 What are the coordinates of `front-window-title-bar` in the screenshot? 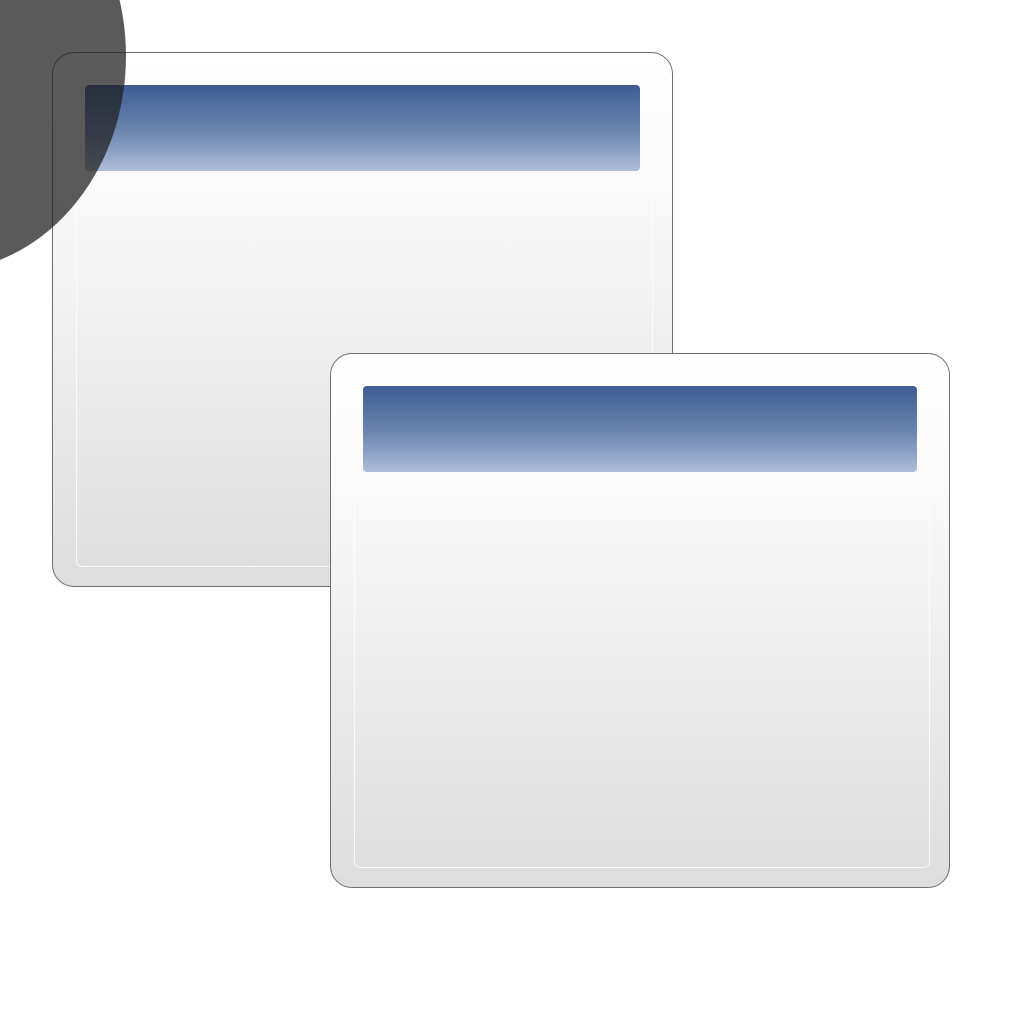 It's located at (640, 429).